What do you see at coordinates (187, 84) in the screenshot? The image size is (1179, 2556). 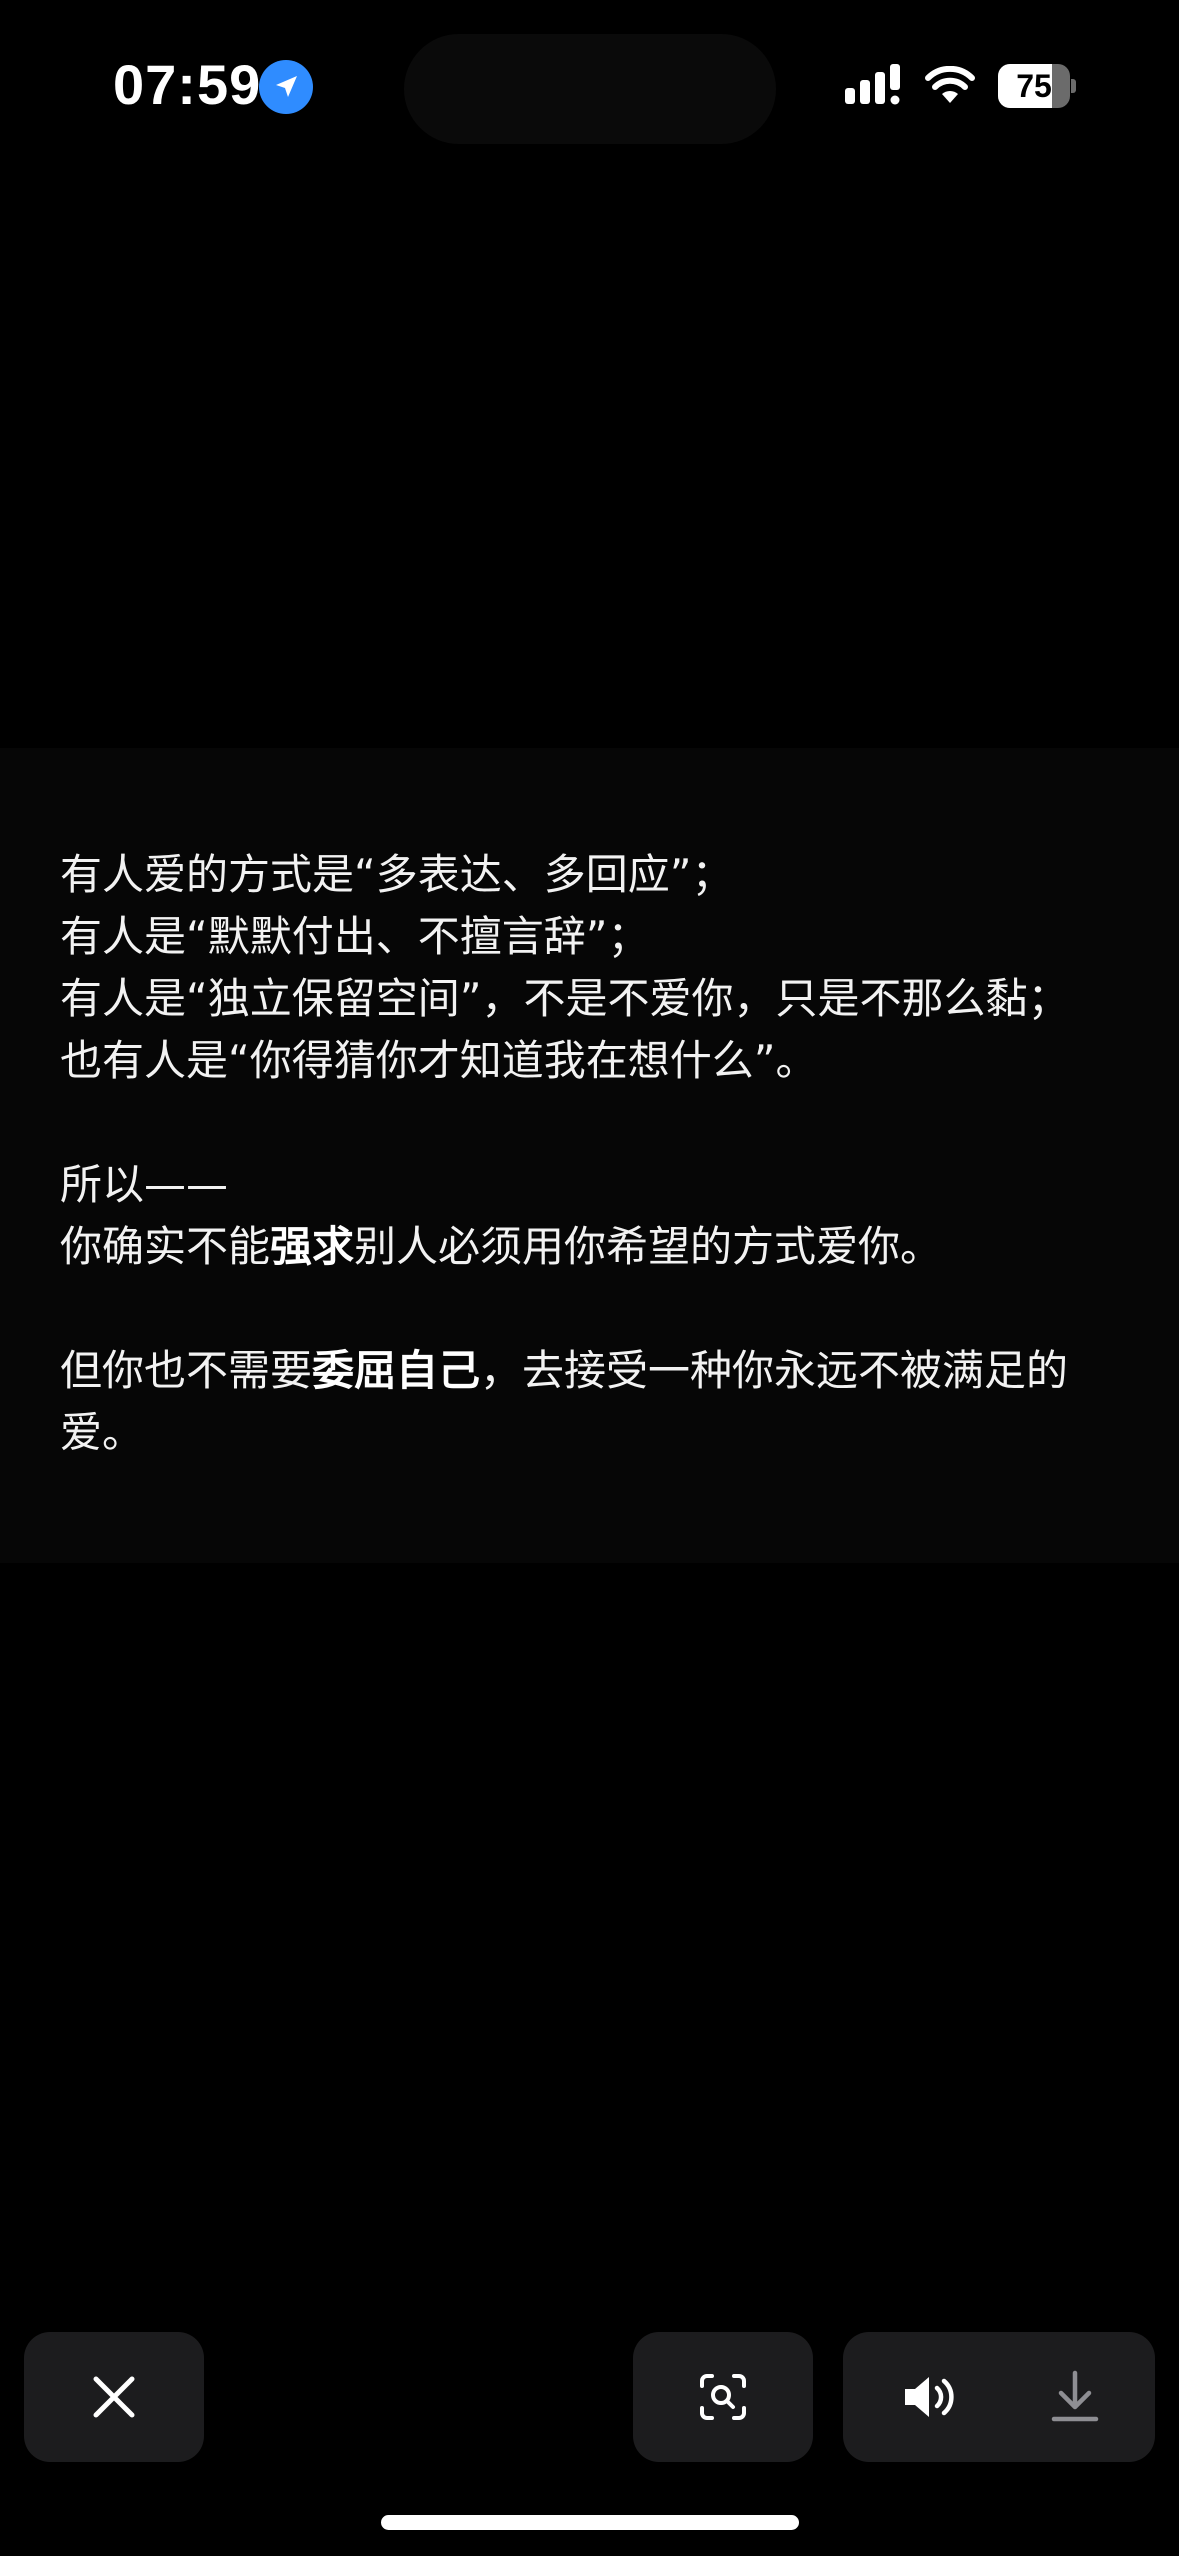 I see `status-time: 07:59` at bounding box center [187, 84].